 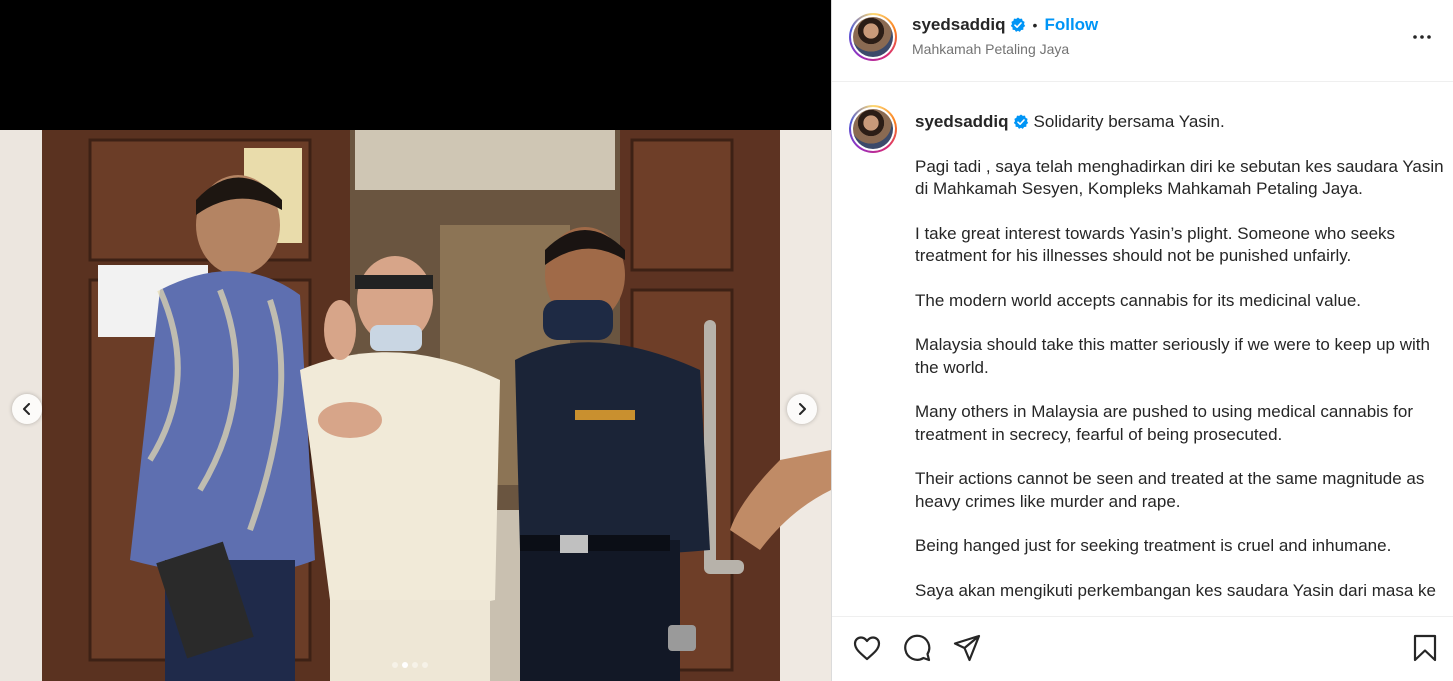 I want to click on comment-button, so click(x=917, y=648).